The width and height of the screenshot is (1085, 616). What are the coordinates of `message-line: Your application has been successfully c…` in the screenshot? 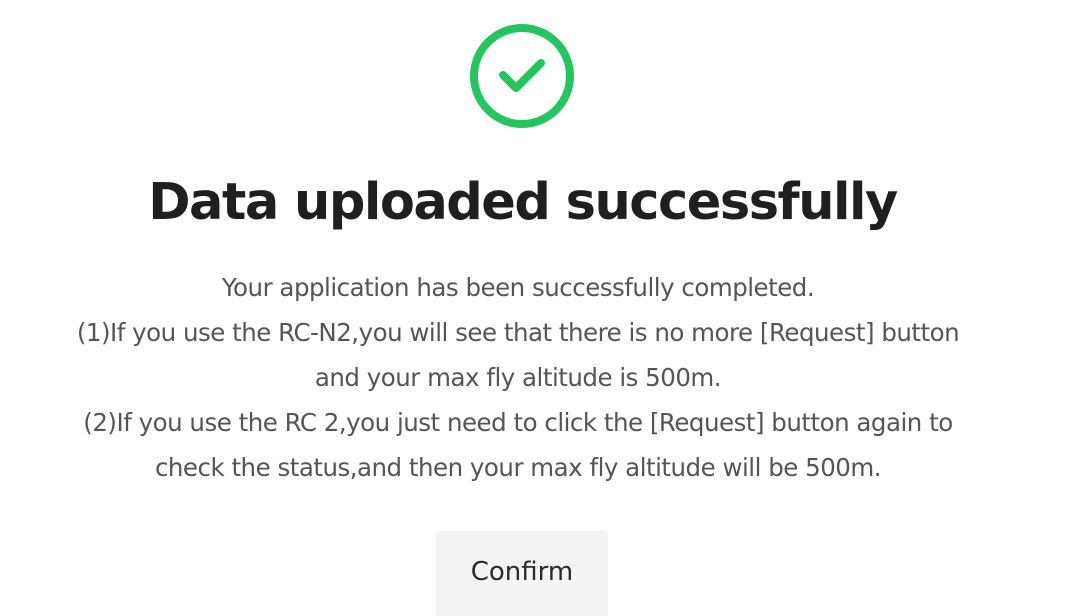 It's located at (518, 287).